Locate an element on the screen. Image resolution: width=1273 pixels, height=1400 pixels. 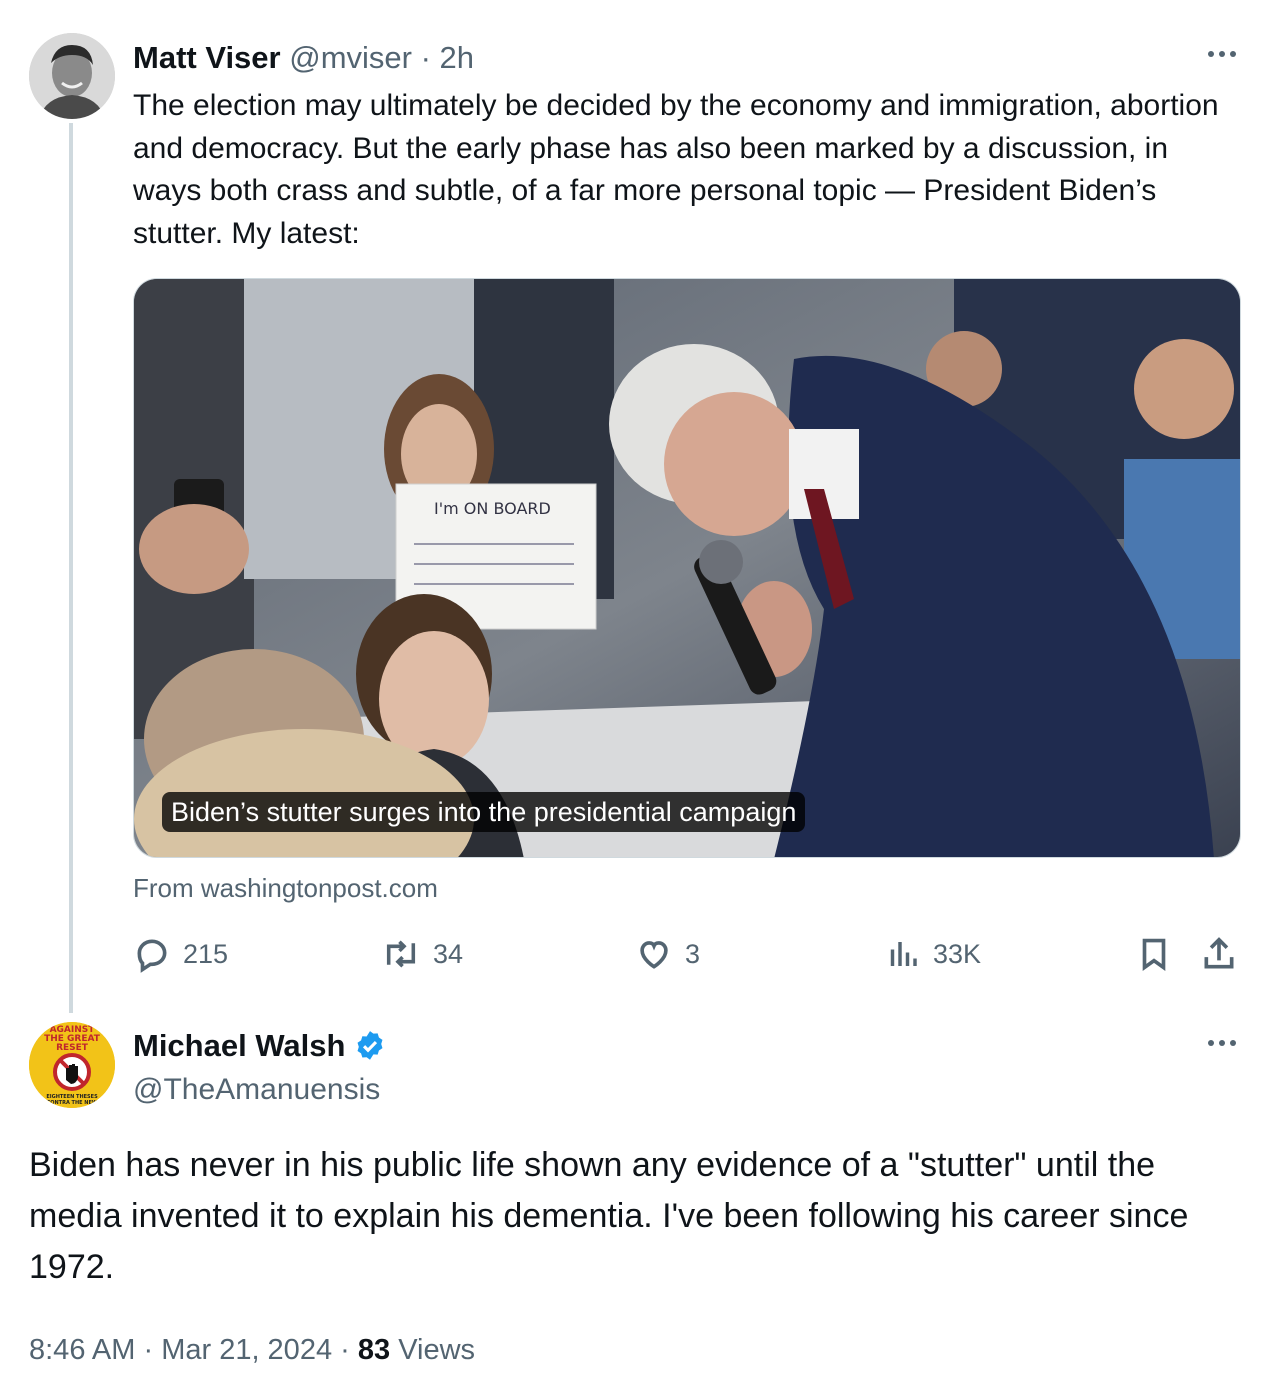
reply-count: 215 is located at coordinates (206, 953).